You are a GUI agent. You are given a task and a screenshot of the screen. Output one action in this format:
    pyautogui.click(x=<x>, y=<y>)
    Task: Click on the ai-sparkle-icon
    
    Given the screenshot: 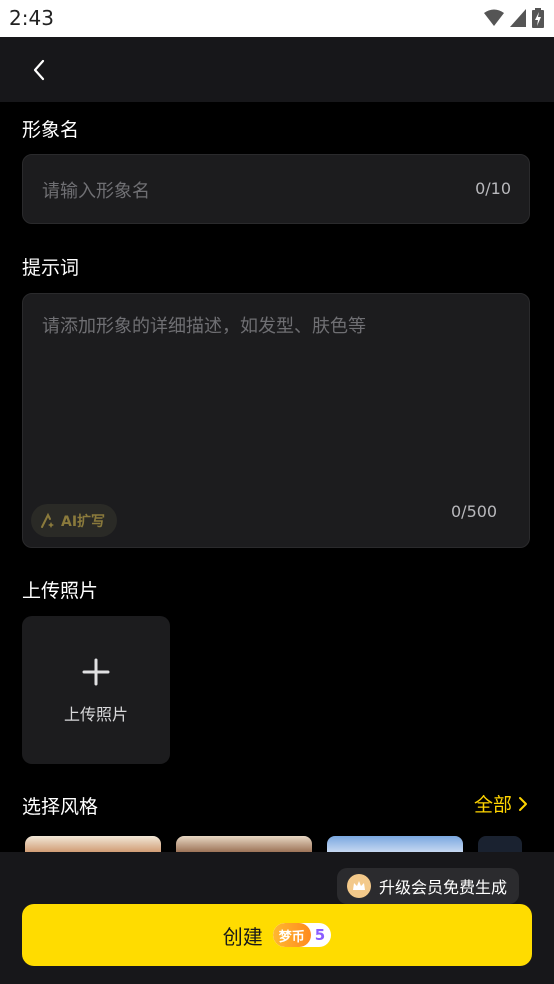 What is the action you would take?
    pyautogui.click(x=47, y=520)
    